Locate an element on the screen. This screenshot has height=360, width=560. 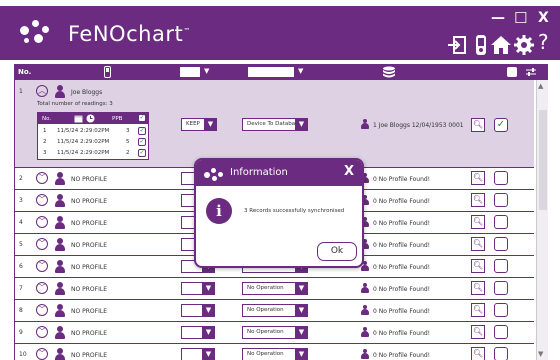
select-all-checkbox is located at coordinates (512, 72).